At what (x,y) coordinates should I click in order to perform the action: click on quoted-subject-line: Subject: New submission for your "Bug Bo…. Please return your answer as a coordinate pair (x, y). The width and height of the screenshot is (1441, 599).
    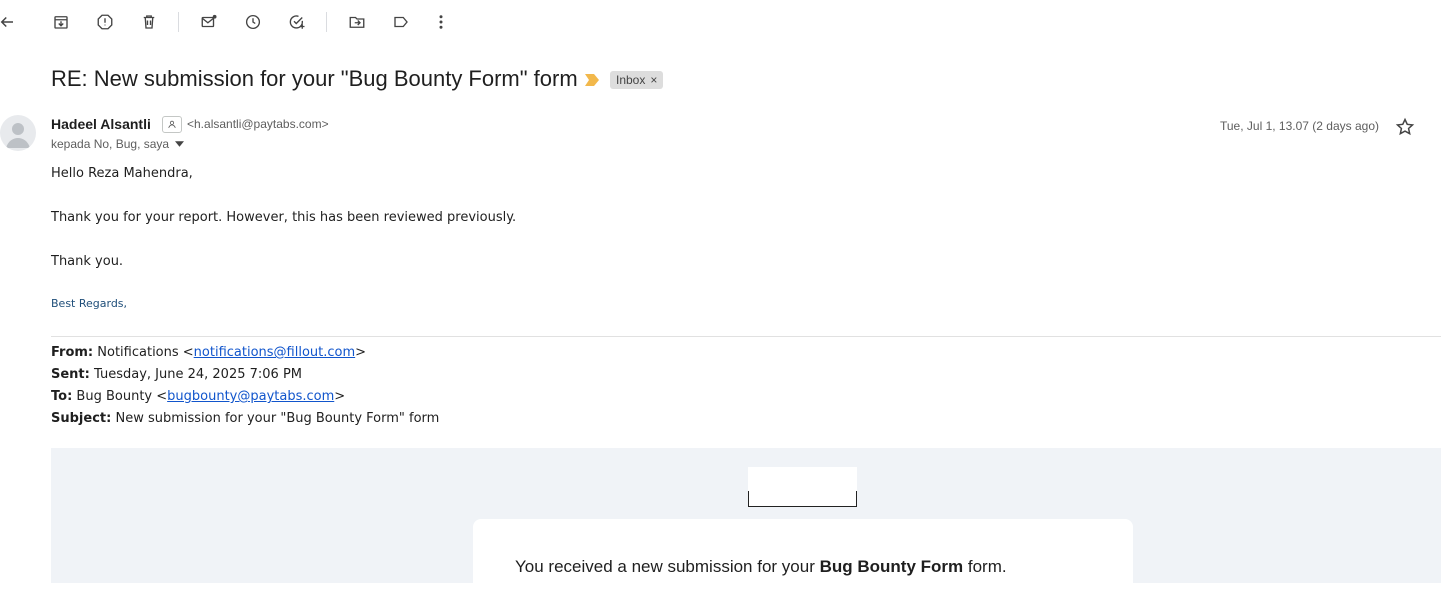
    Looking at the image, I should click on (245, 418).